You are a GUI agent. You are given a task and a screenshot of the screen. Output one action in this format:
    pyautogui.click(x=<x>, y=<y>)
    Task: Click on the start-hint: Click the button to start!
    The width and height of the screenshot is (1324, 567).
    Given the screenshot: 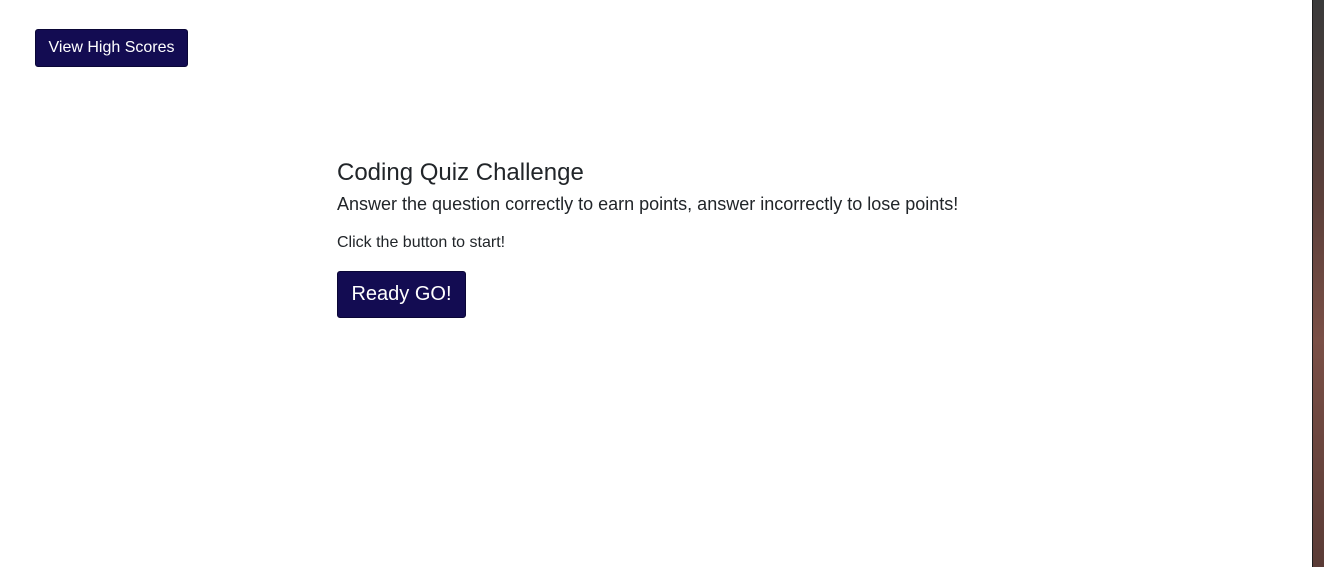 What is the action you would take?
    pyautogui.click(x=421, y=242)
    